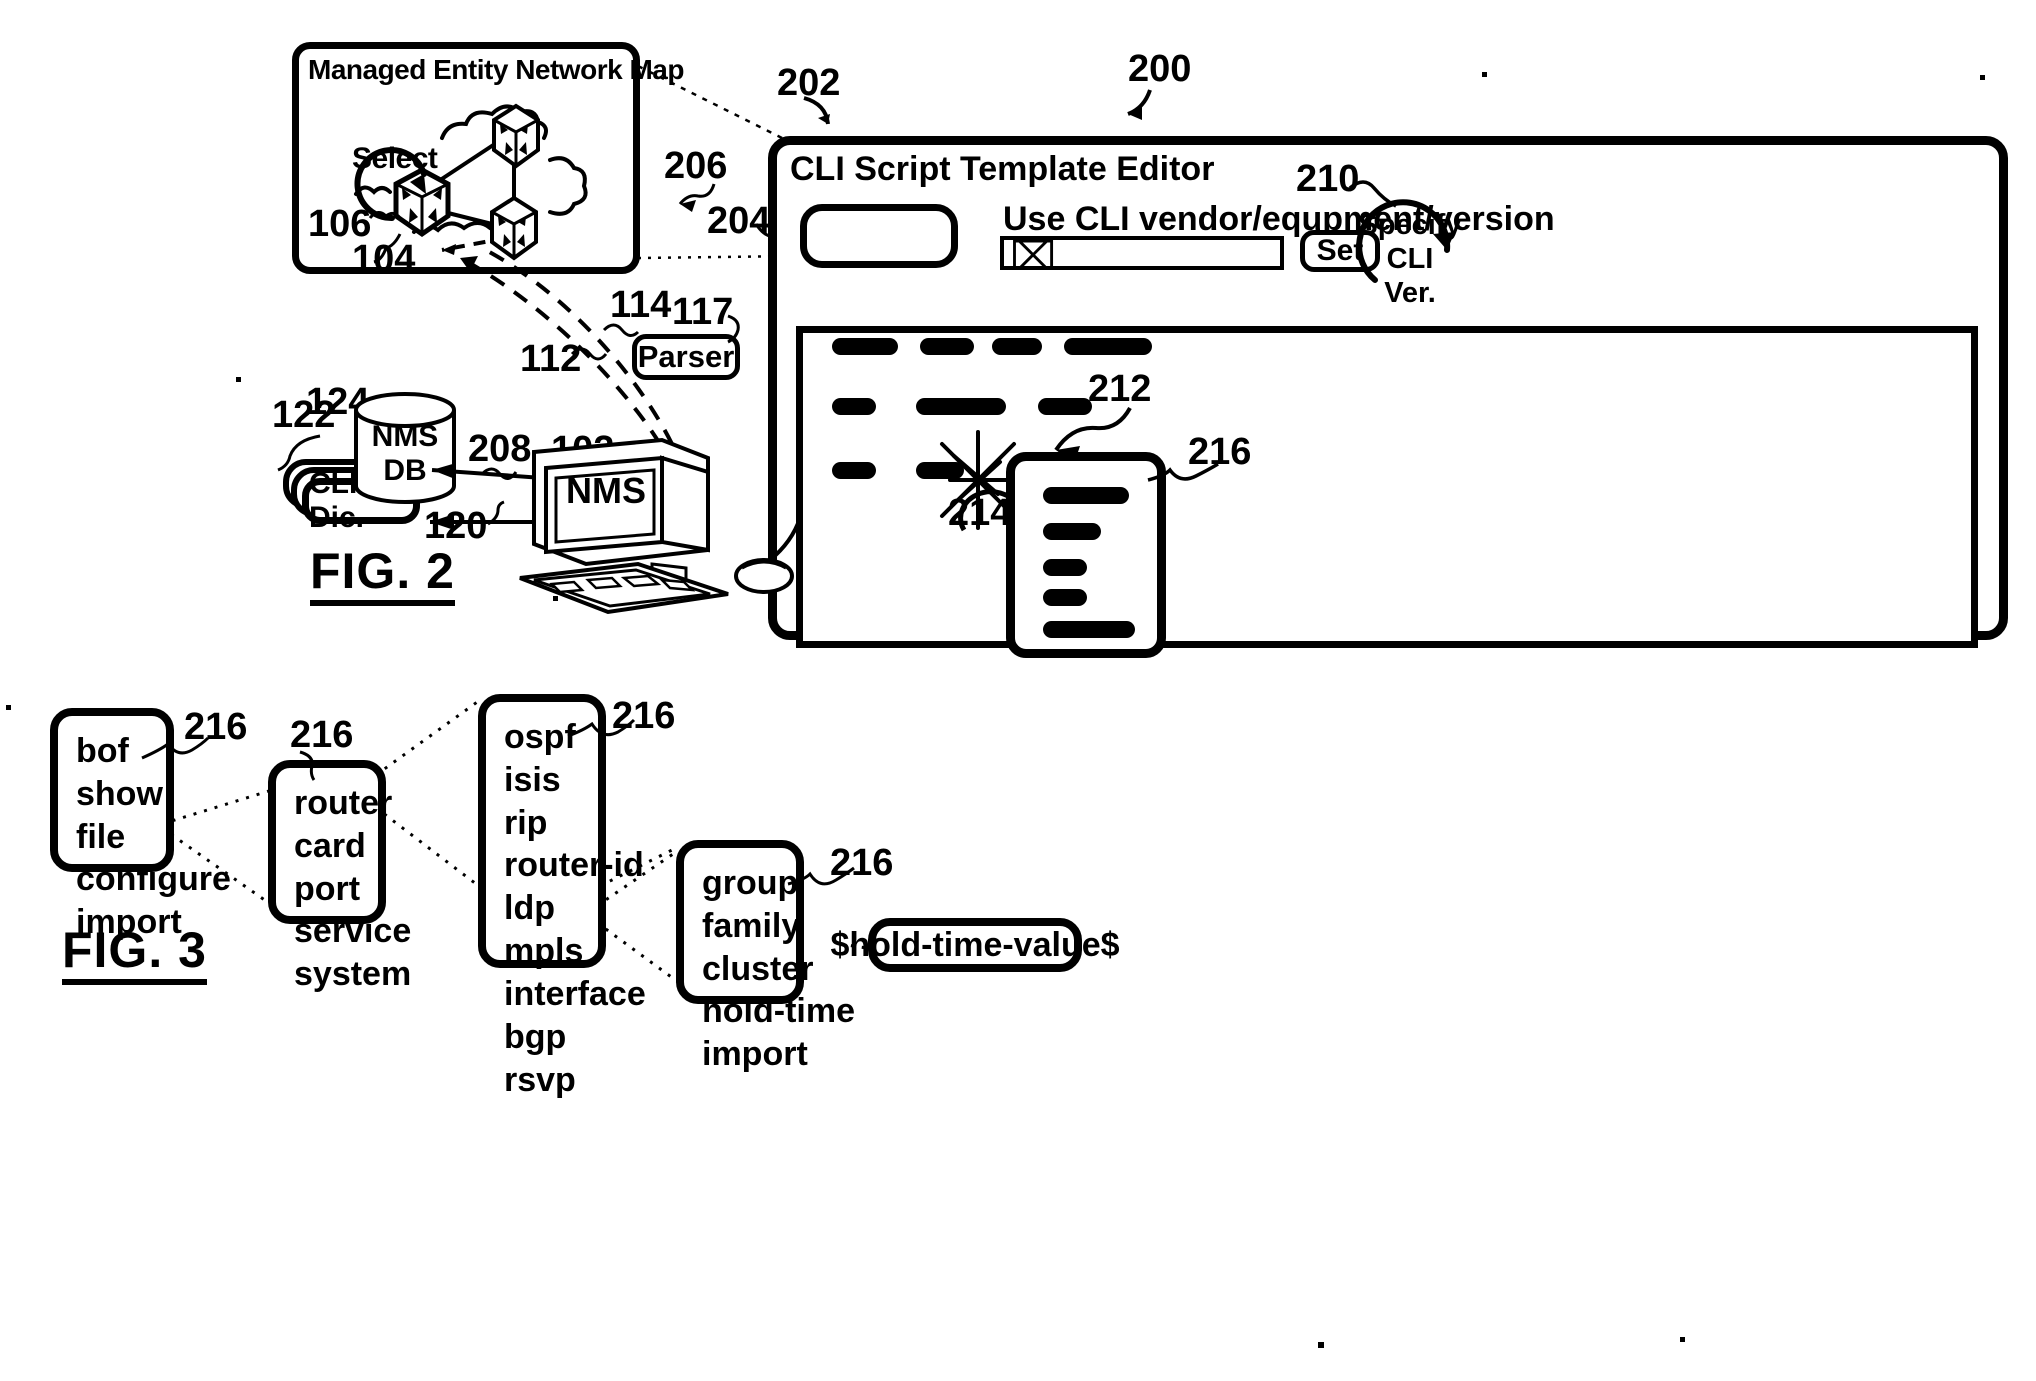  Describe the element at coordinates (134, 955) in the screenshot. I see `fig-3-label: FIG. 3` at that location.